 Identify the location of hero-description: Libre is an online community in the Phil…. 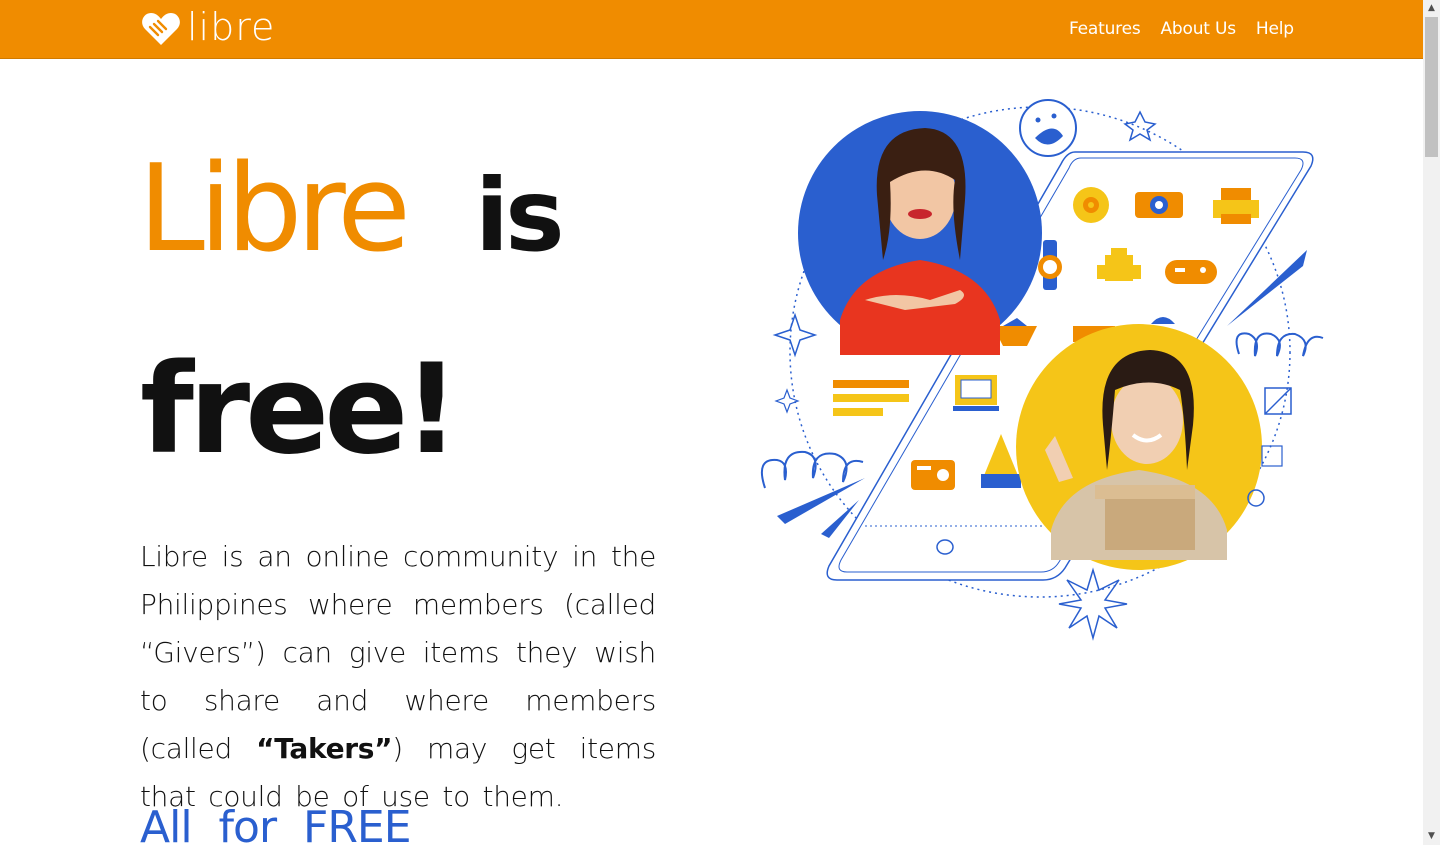
(398, 677).